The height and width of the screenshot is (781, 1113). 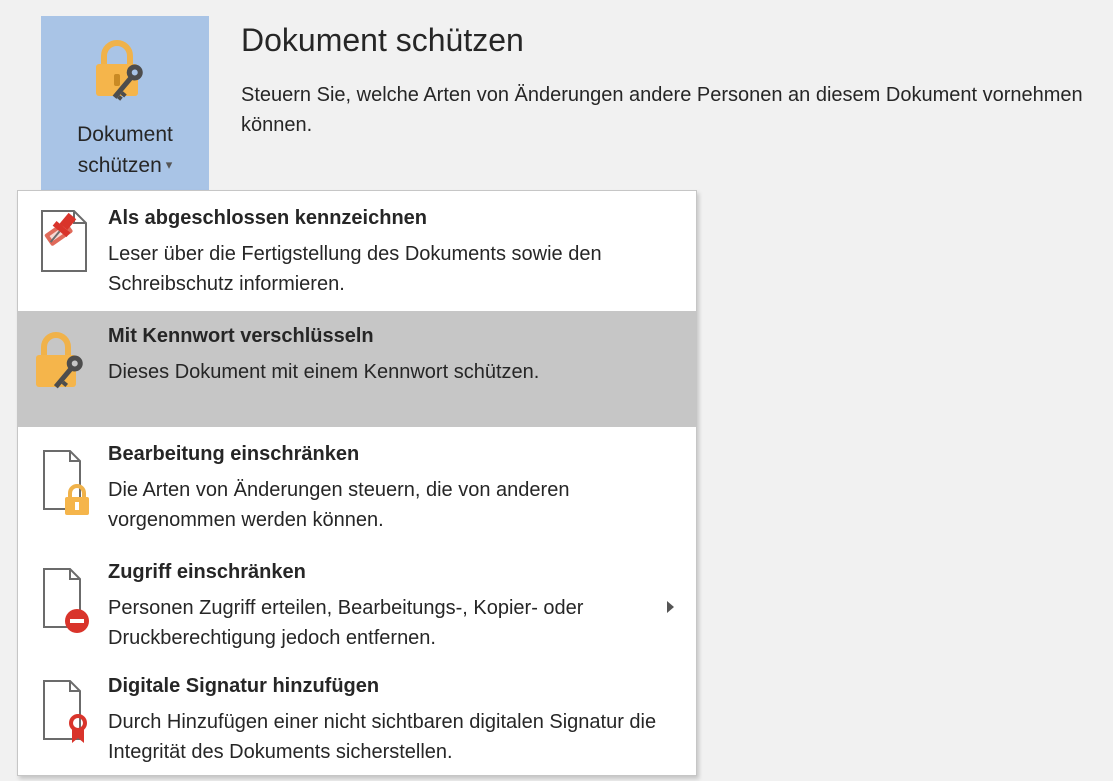 What do you see at coordinates (382, 40) in the screenshot?
I see `section-title: Dokument schützen` at bounding box center [382, 40].